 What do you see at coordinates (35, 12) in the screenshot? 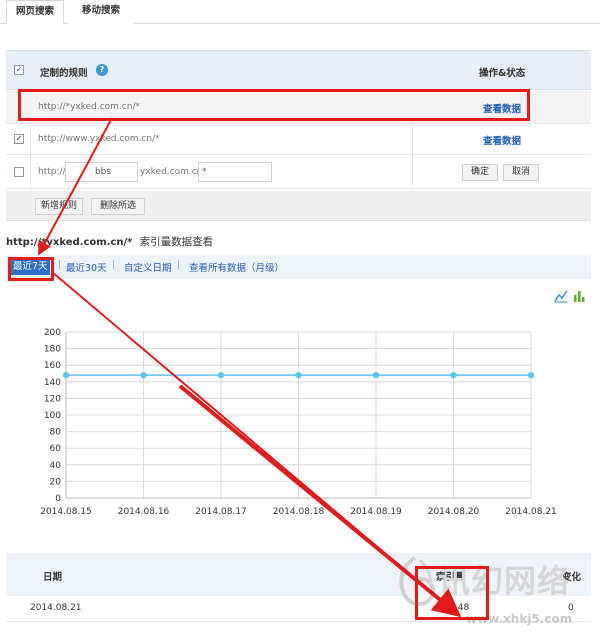
I see `tab-web-search: 网页搜索` at bounding box center [35, 12].